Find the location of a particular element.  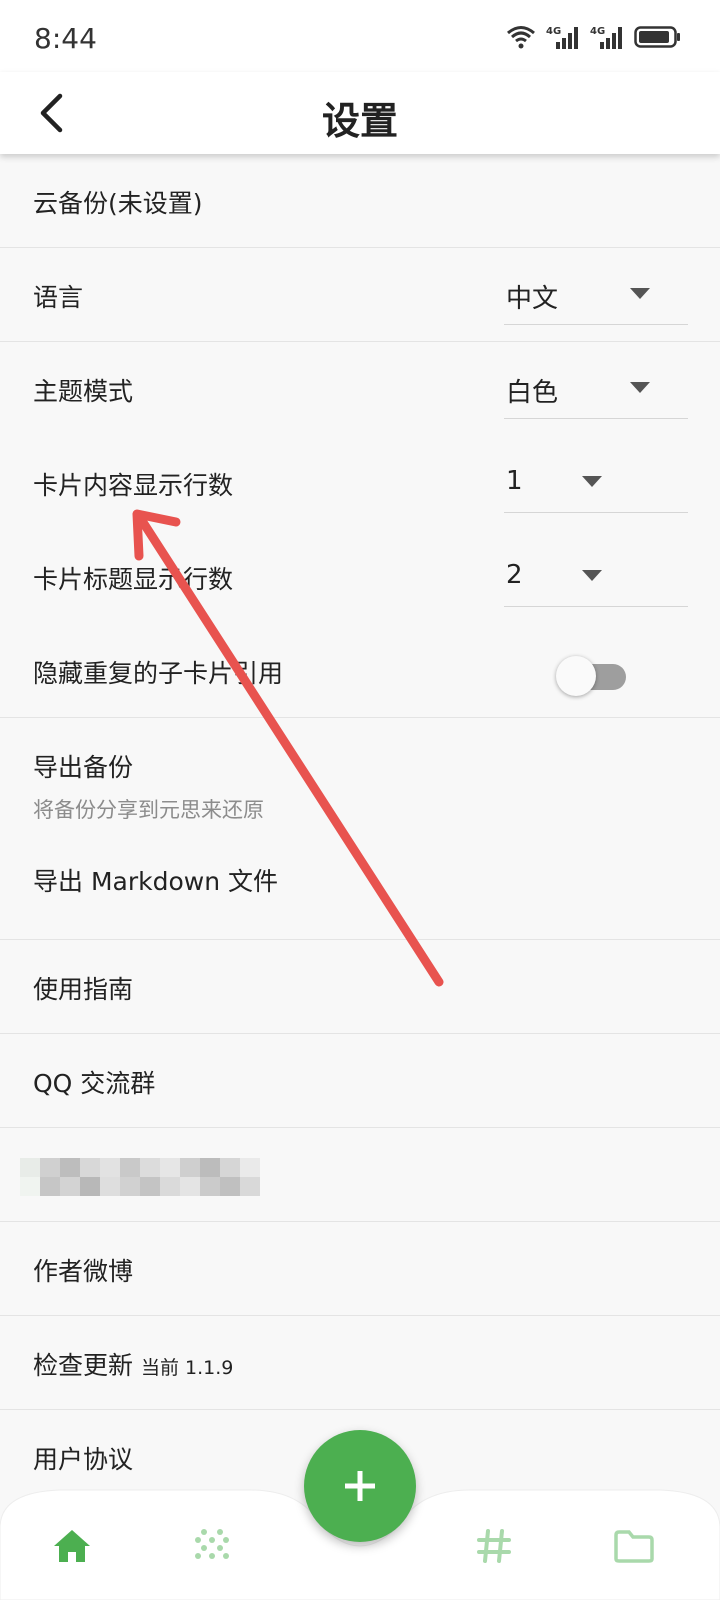

language-label: 语言 is located at coordinates (58, 297).